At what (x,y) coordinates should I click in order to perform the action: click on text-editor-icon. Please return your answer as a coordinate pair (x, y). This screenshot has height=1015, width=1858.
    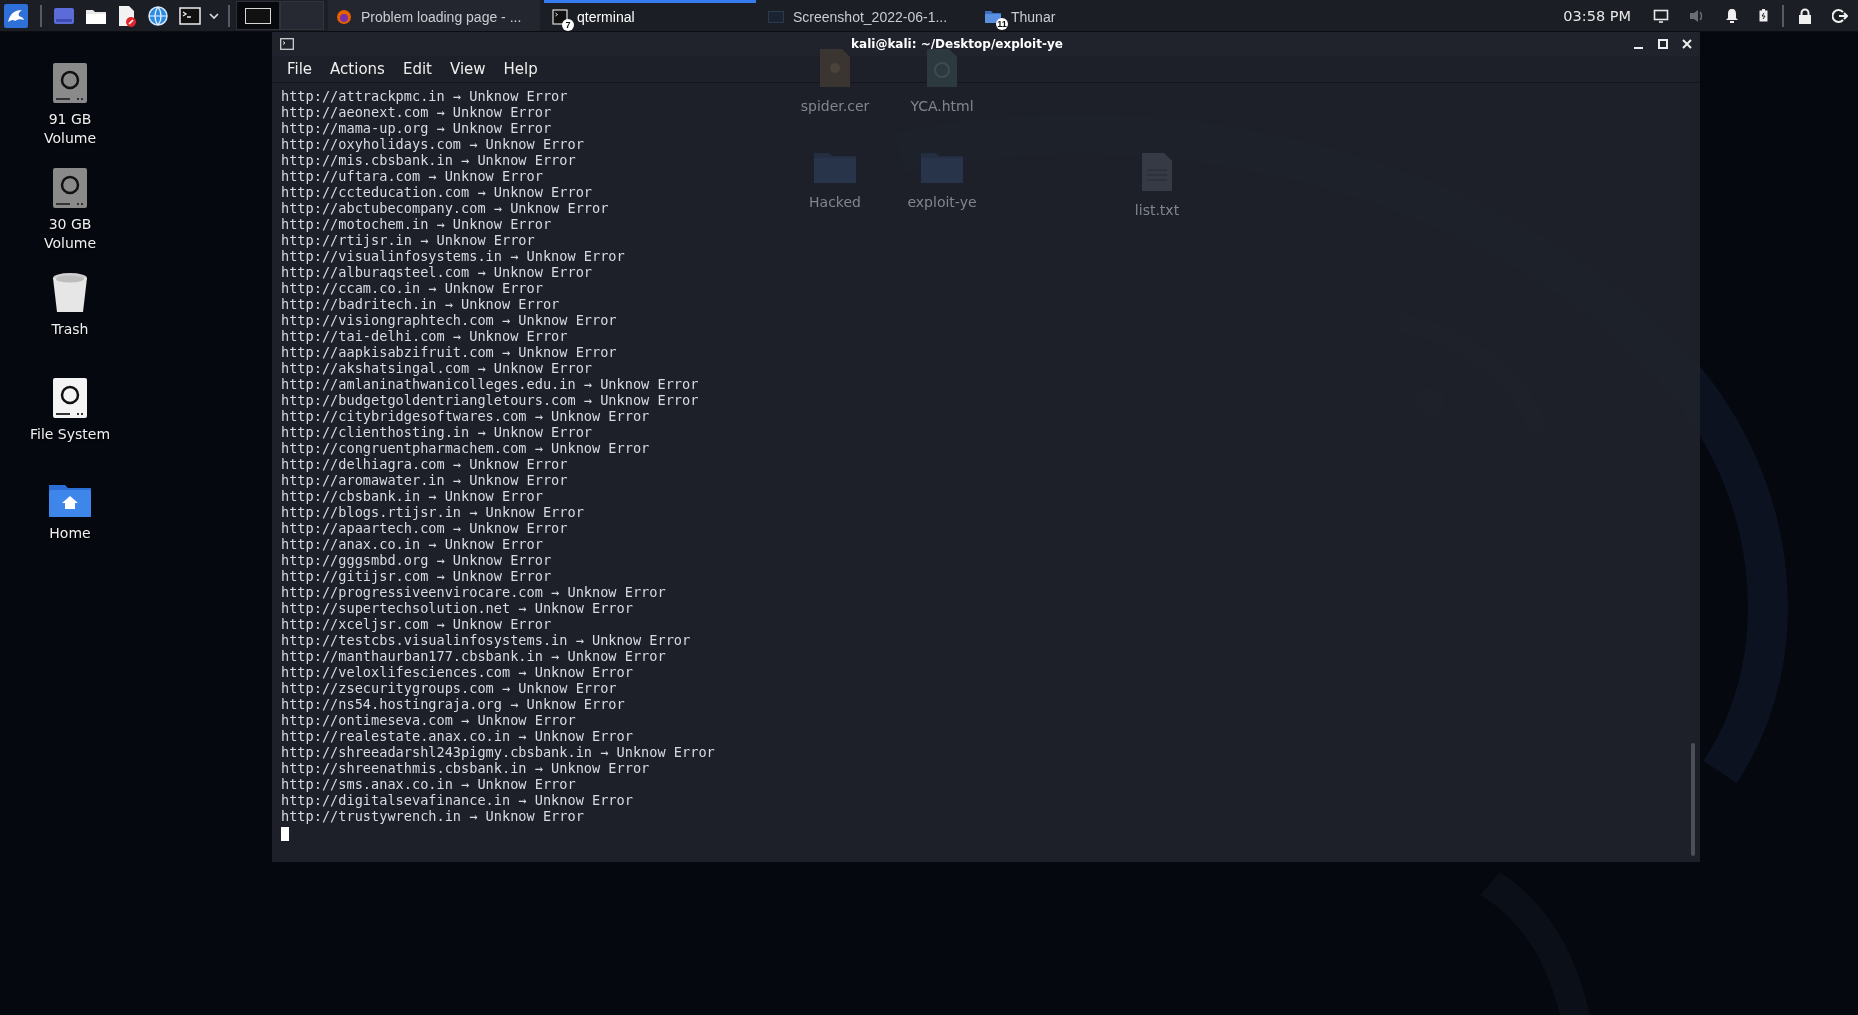
    Looking at the image, I should click on (127, 15).